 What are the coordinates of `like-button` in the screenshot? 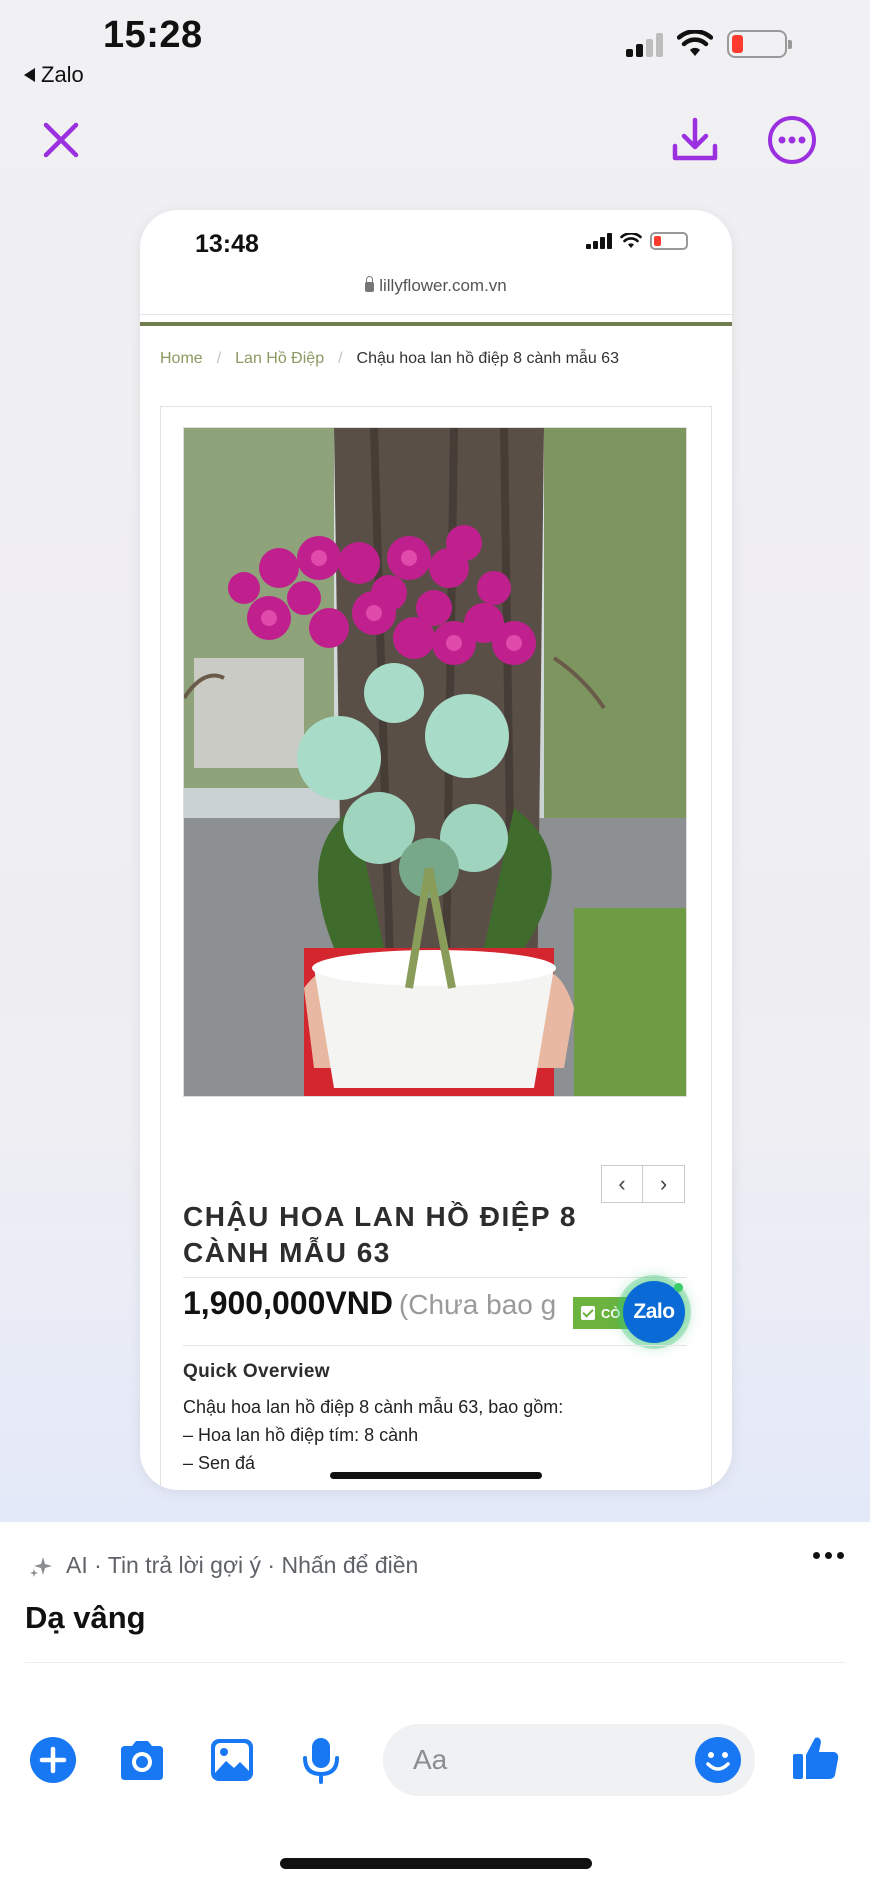 It's located at (816, 1758).